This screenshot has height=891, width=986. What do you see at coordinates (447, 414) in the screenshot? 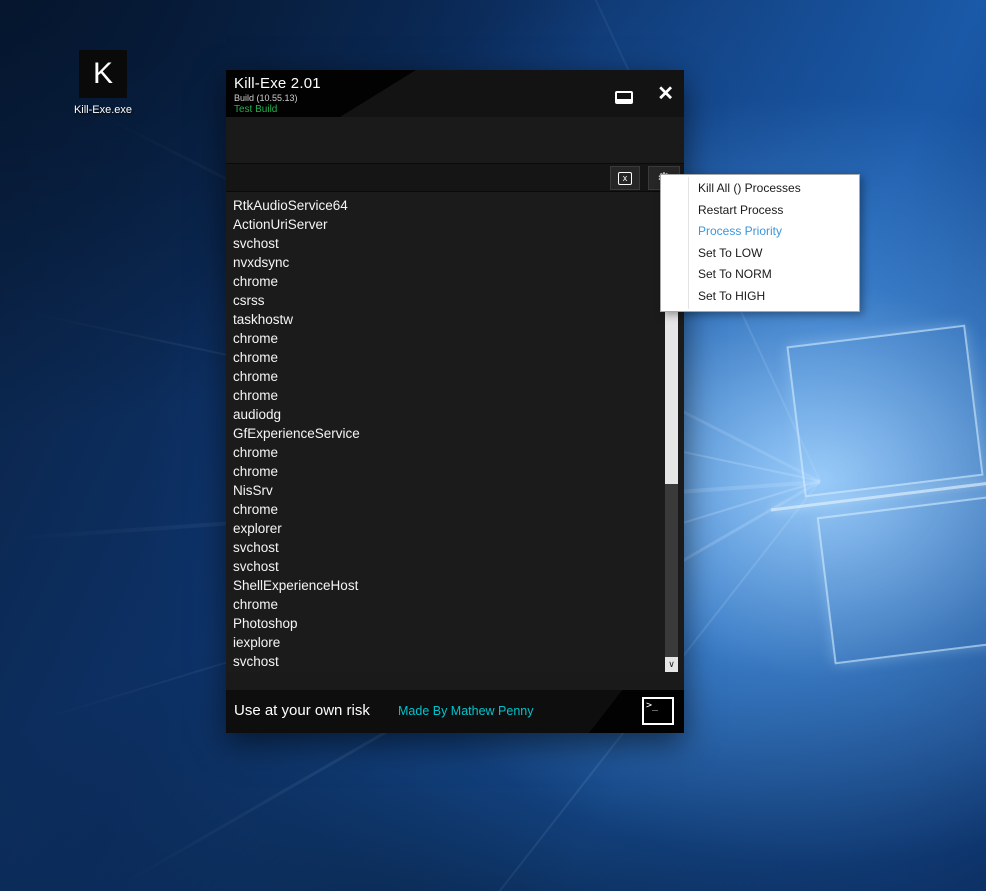
I see `process-list-item: audiodg` at bounding box center [447, 414].